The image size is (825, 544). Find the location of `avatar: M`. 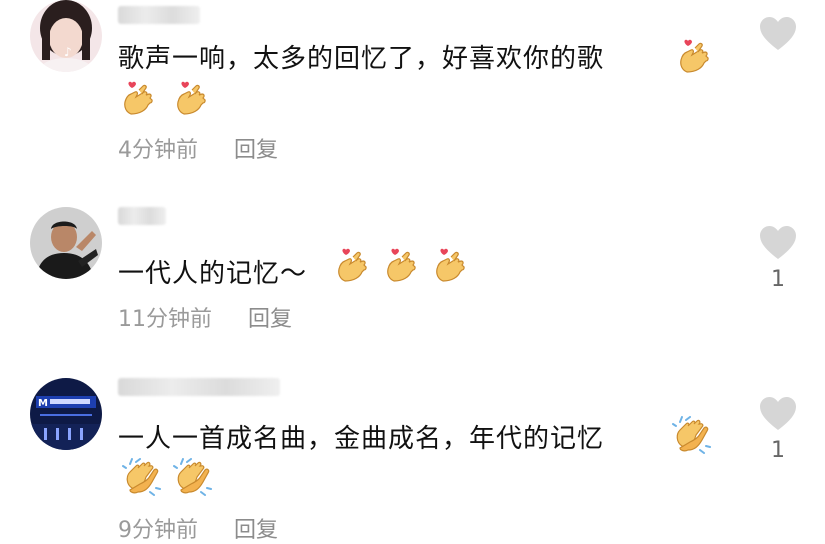

avatar: M is located at coordinates (66, 414).